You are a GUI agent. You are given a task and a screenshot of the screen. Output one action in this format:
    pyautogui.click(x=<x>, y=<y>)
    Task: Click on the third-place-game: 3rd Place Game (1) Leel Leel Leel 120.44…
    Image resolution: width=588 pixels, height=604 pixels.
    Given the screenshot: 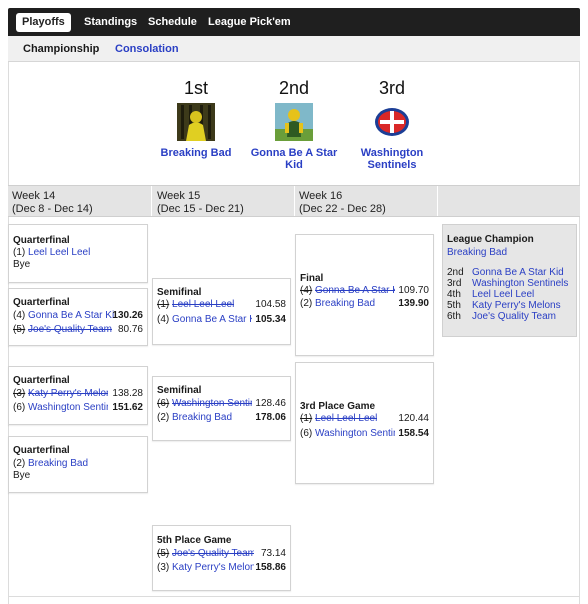 What is the action you would take?
    pyautogui.click(x=364, y=423)
    